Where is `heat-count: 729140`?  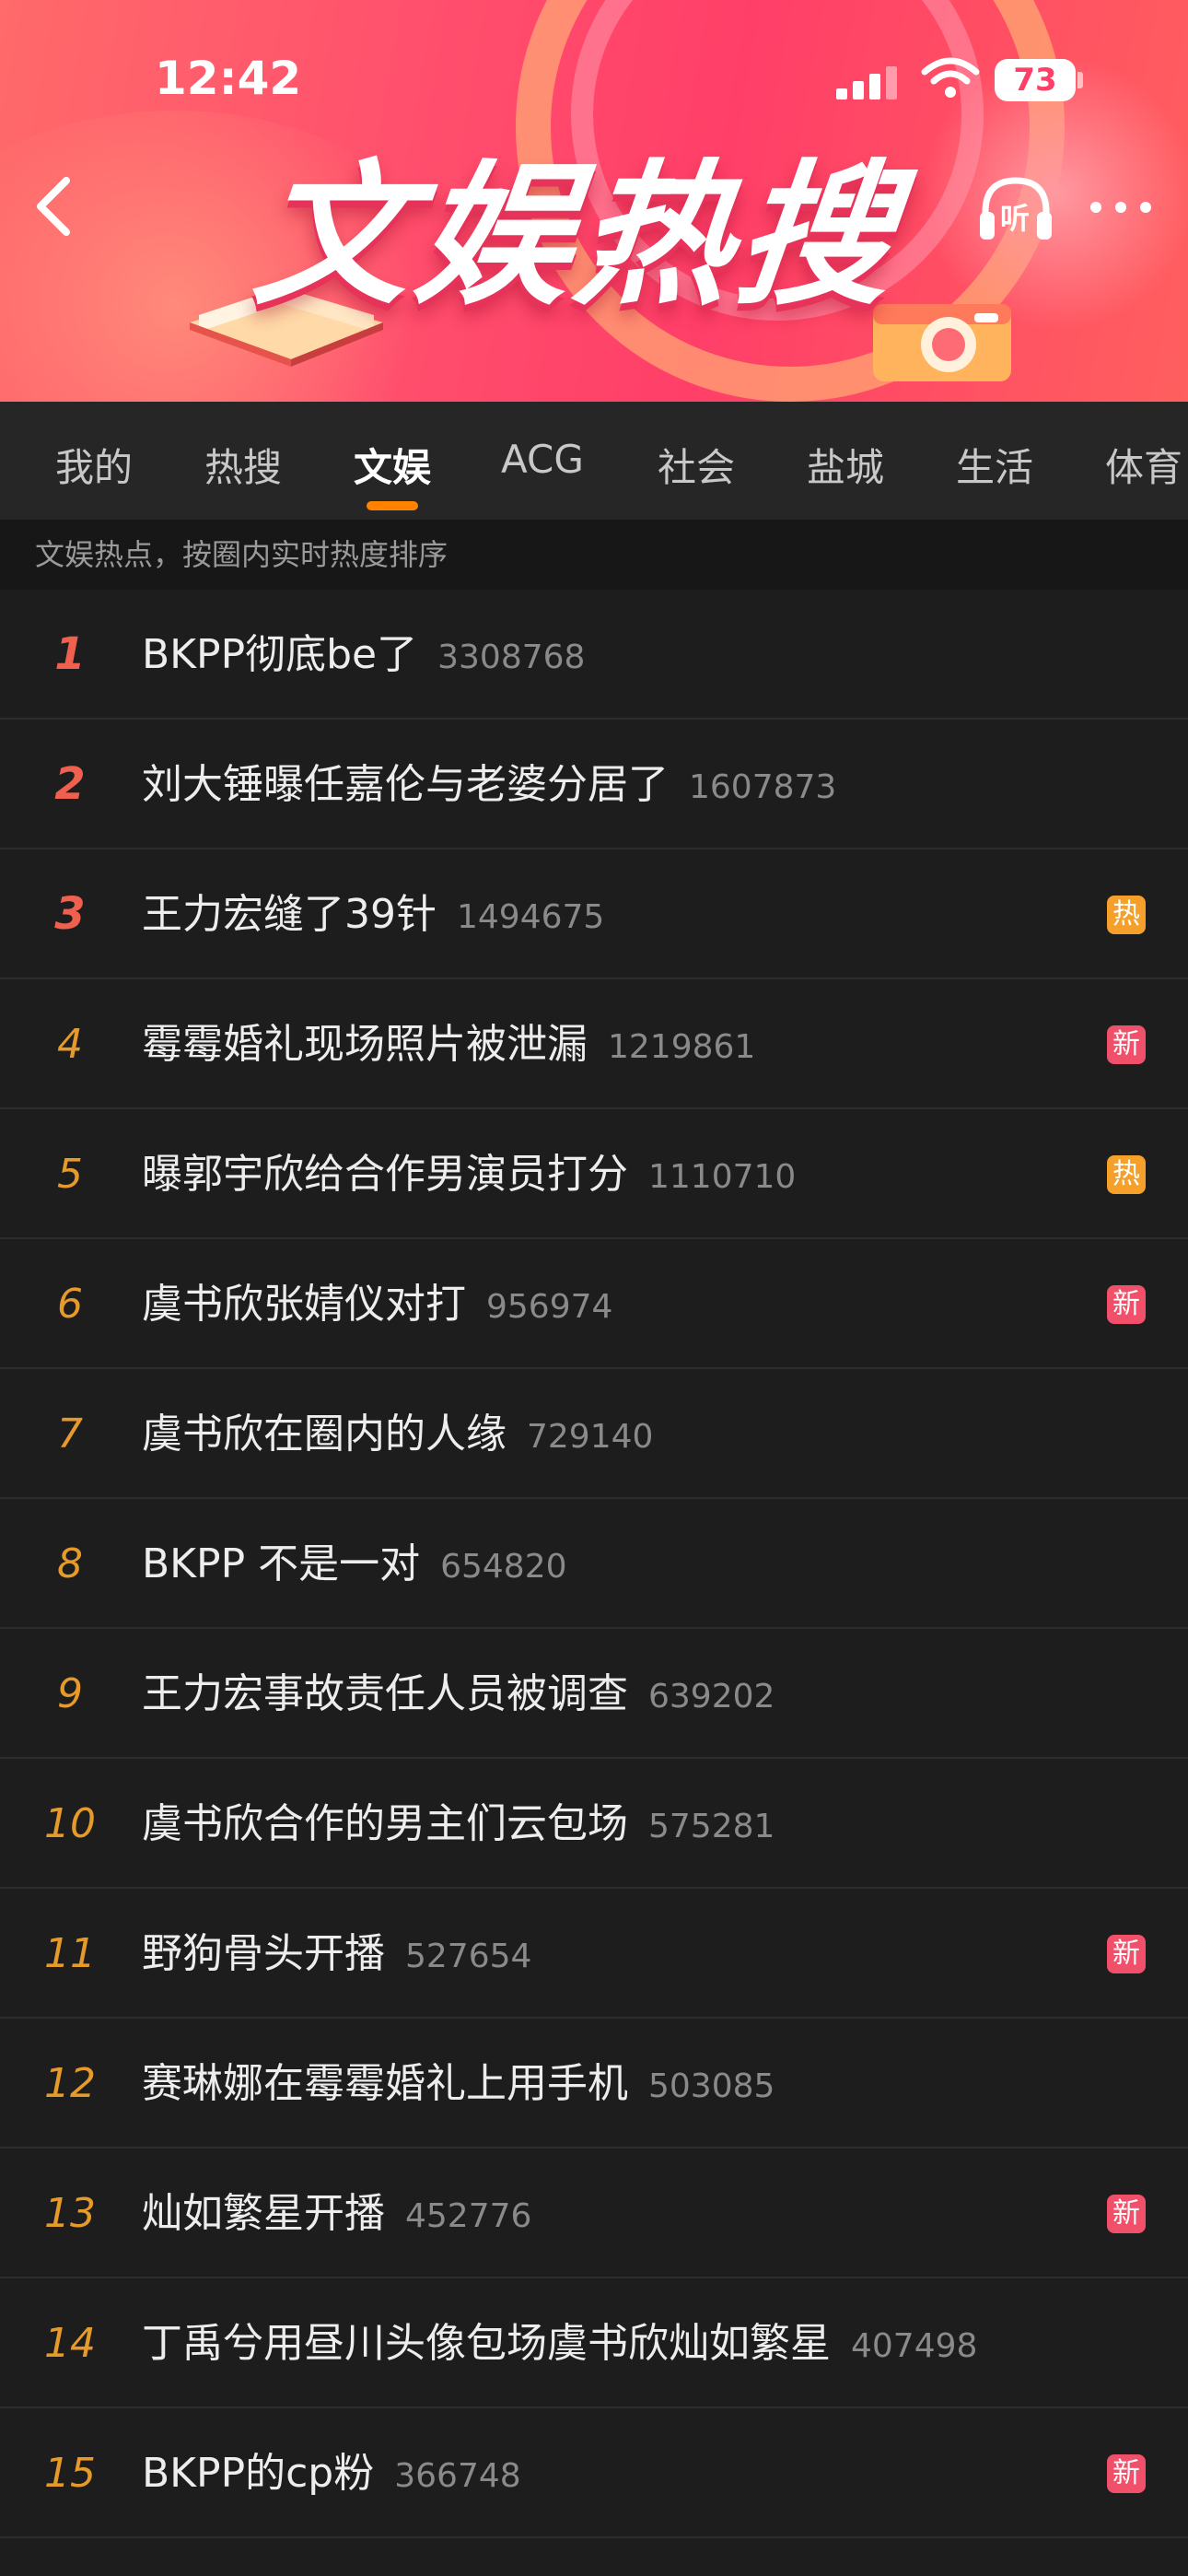
heat-count: 729140 is located at coordinates (590, 1437).